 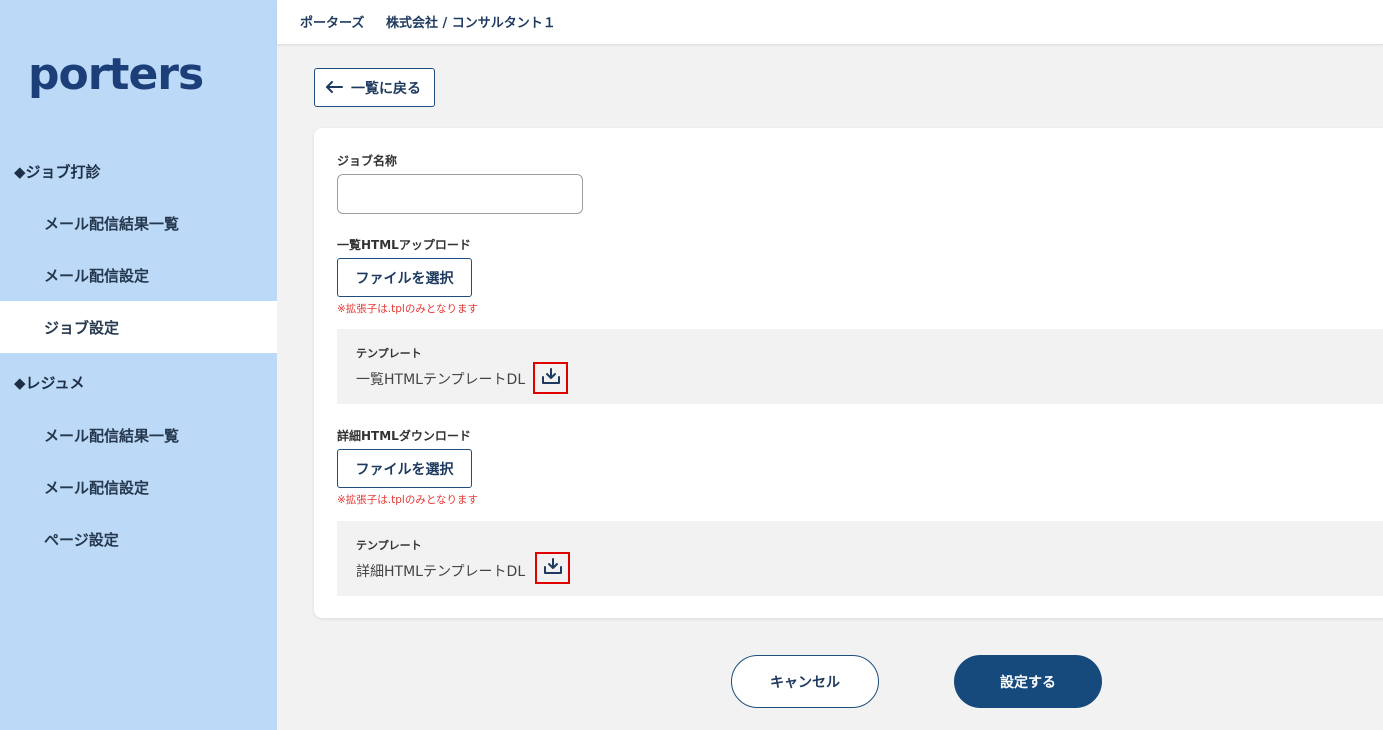 I want to click on sidebar-item-page-settings: ページ設定, so click(x=138, y=539).